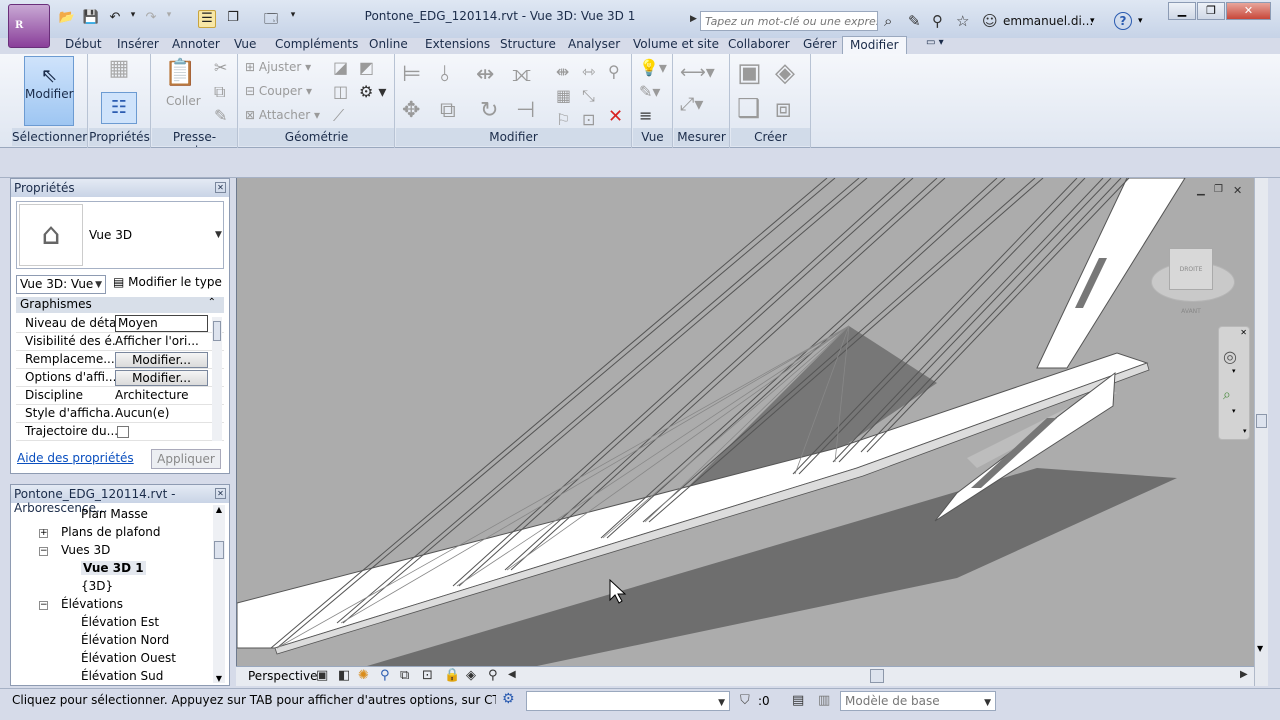 The height and width of the screenshot is (720, 1280). Describe the element at coordinates (563, 95) in the screenshot. I see `array-icon: ▦` at that location.